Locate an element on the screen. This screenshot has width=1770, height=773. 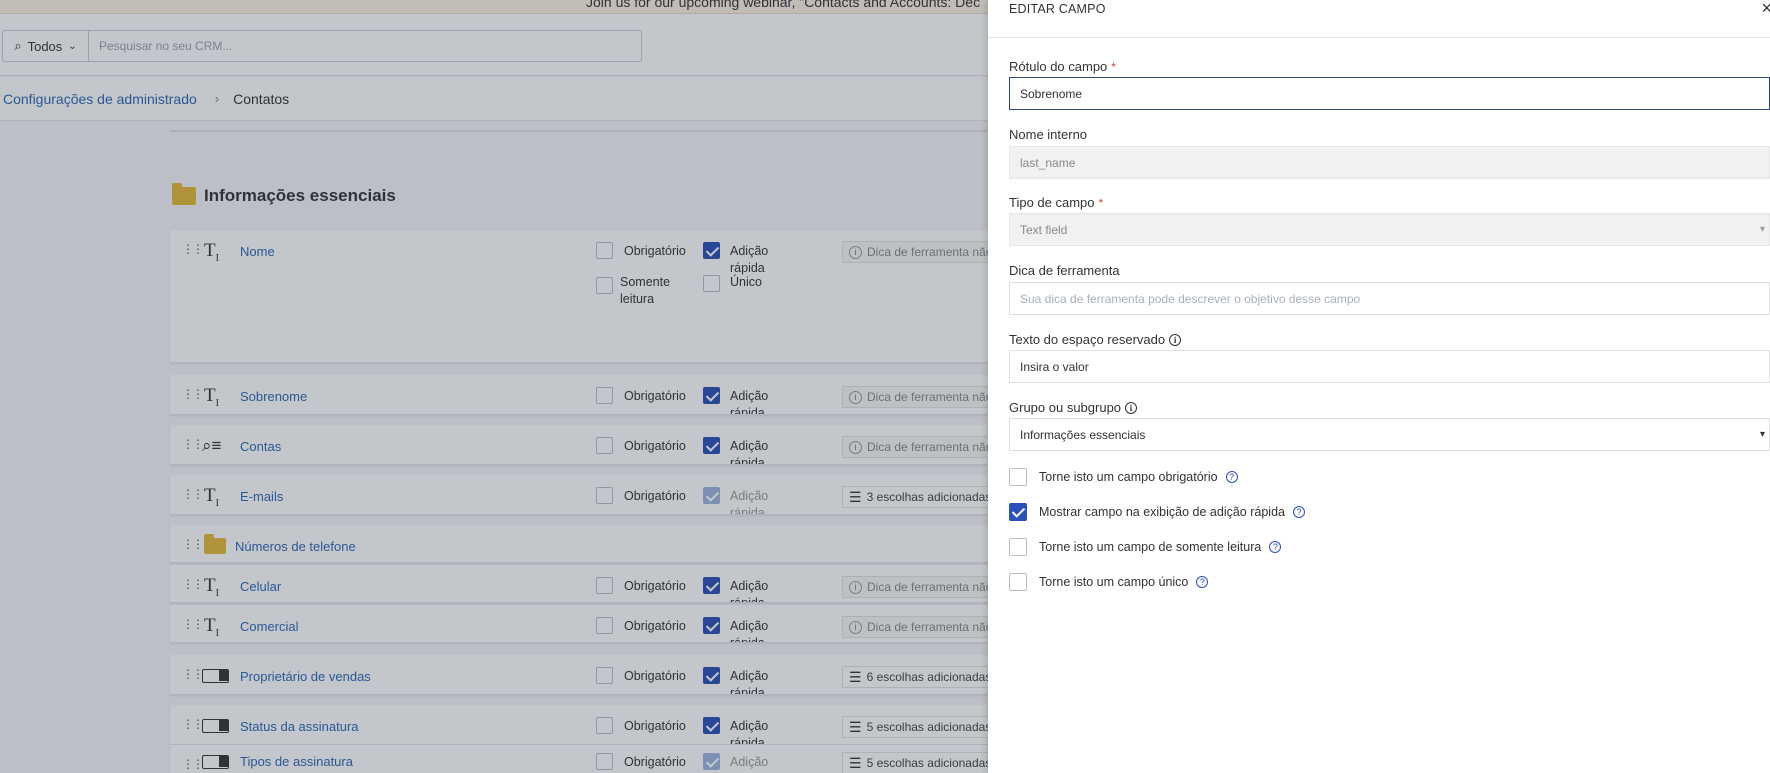
read-only-field-label: Torne isto um campo de somente leitura? is located at coordinates (1160, 547).